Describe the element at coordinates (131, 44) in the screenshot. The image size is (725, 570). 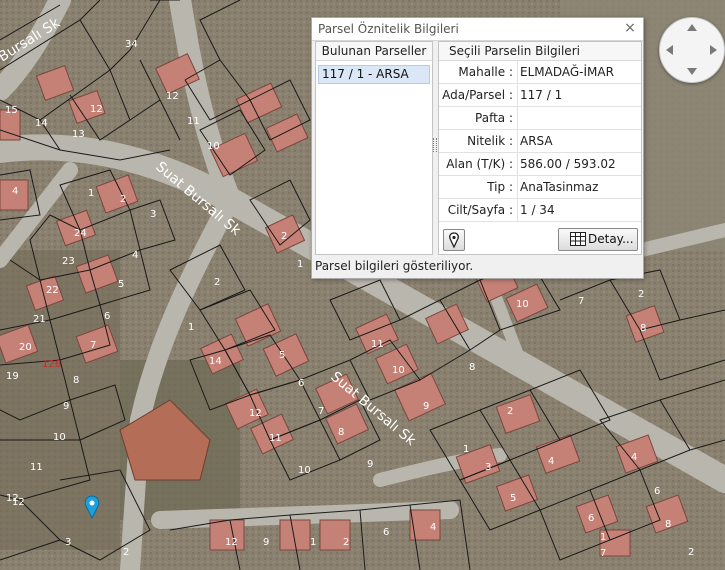
I see `parcel-number: 34` at that location.